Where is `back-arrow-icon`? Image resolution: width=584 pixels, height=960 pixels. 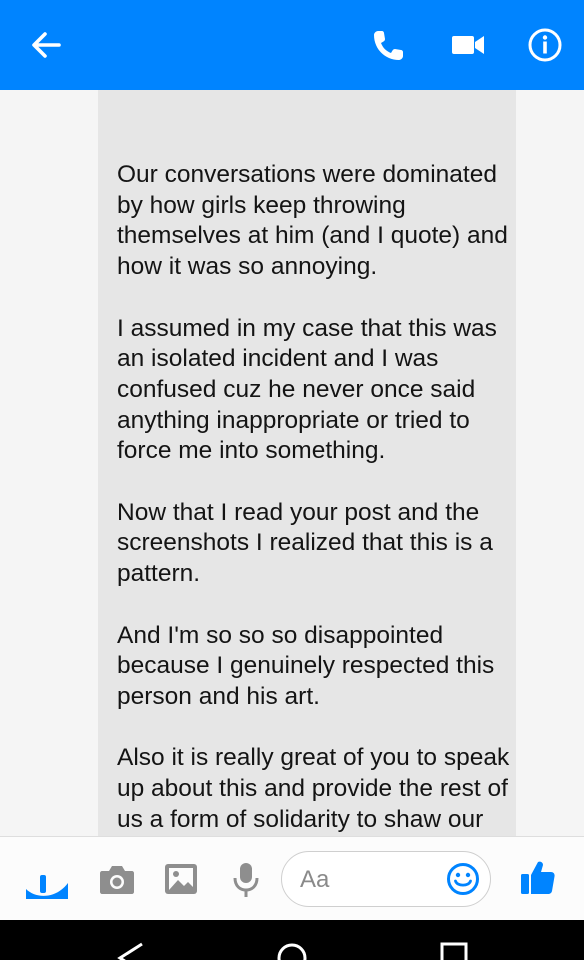
back-arrow-icon is located at coordinates (46, 45).